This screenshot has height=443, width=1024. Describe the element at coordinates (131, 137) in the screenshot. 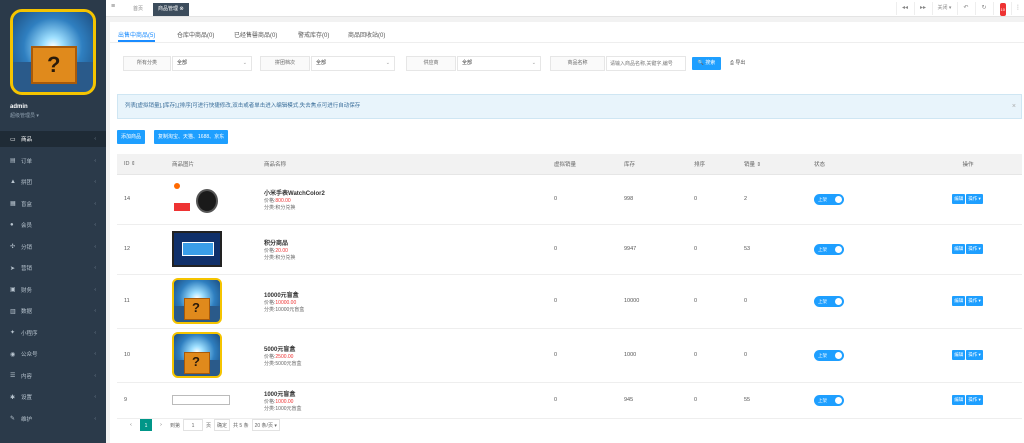

I see `add-product-button: 添加商品` at that location.